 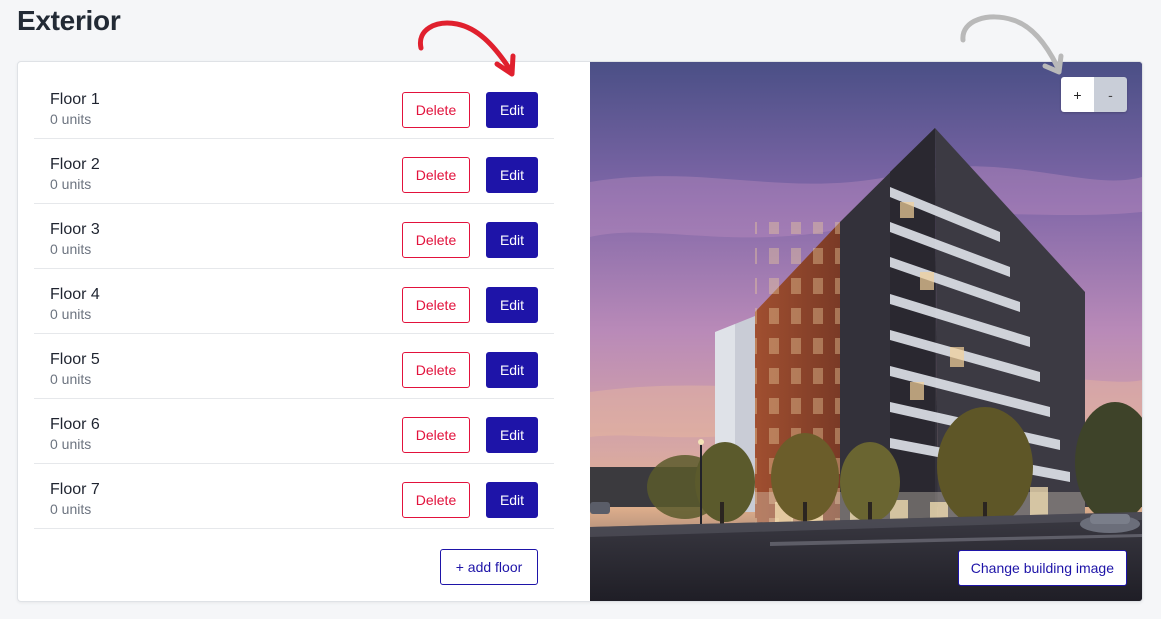 I want to click on floor-name: Floor 1, so click(x=75, y=99).